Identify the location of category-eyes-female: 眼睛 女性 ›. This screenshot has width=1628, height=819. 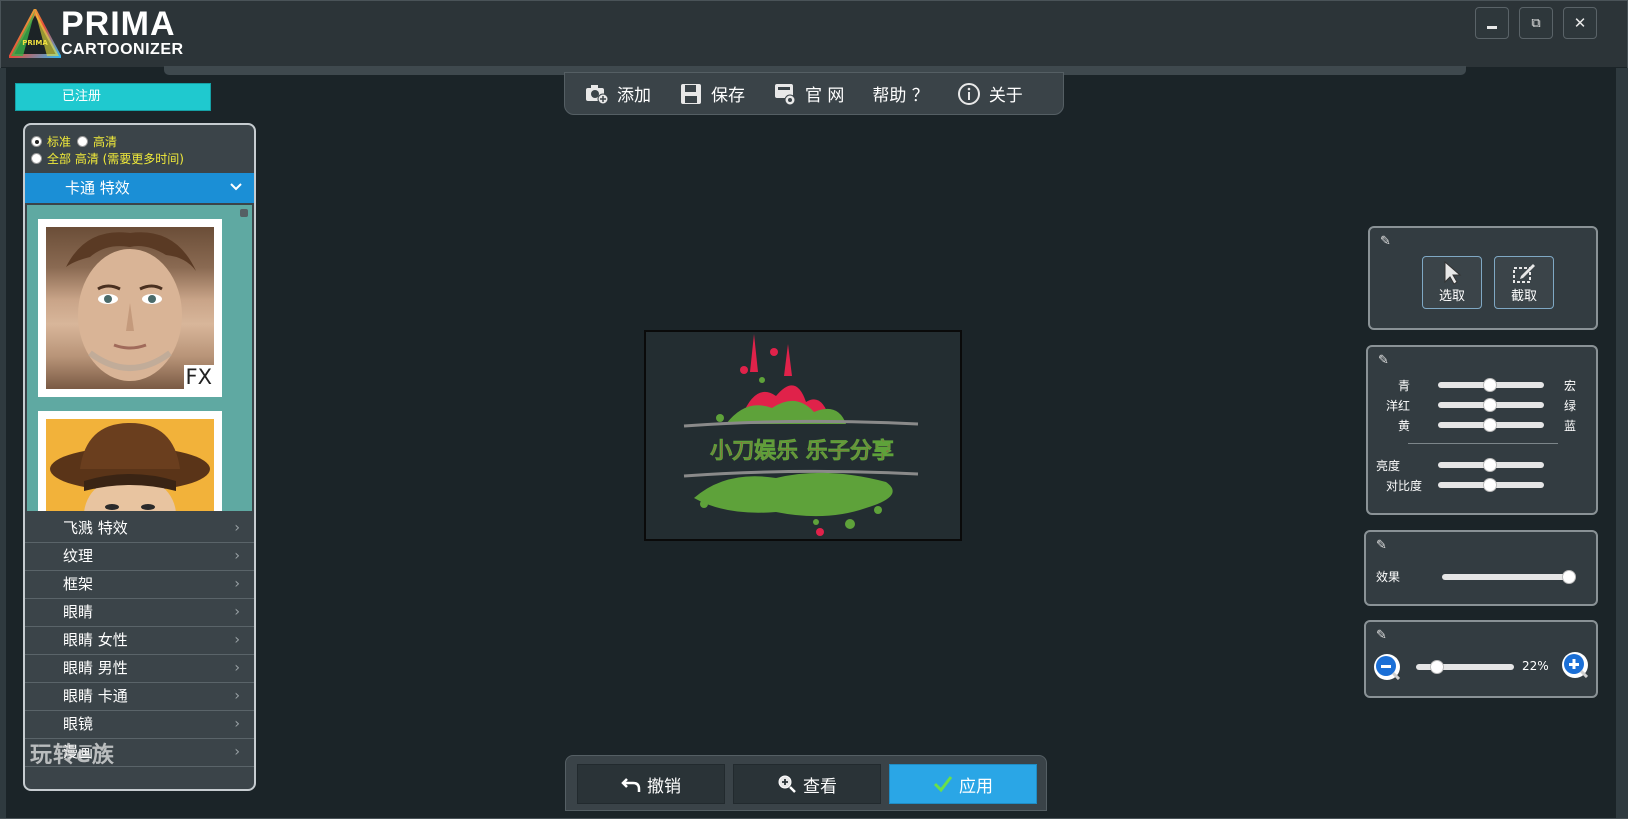
(139, 641).